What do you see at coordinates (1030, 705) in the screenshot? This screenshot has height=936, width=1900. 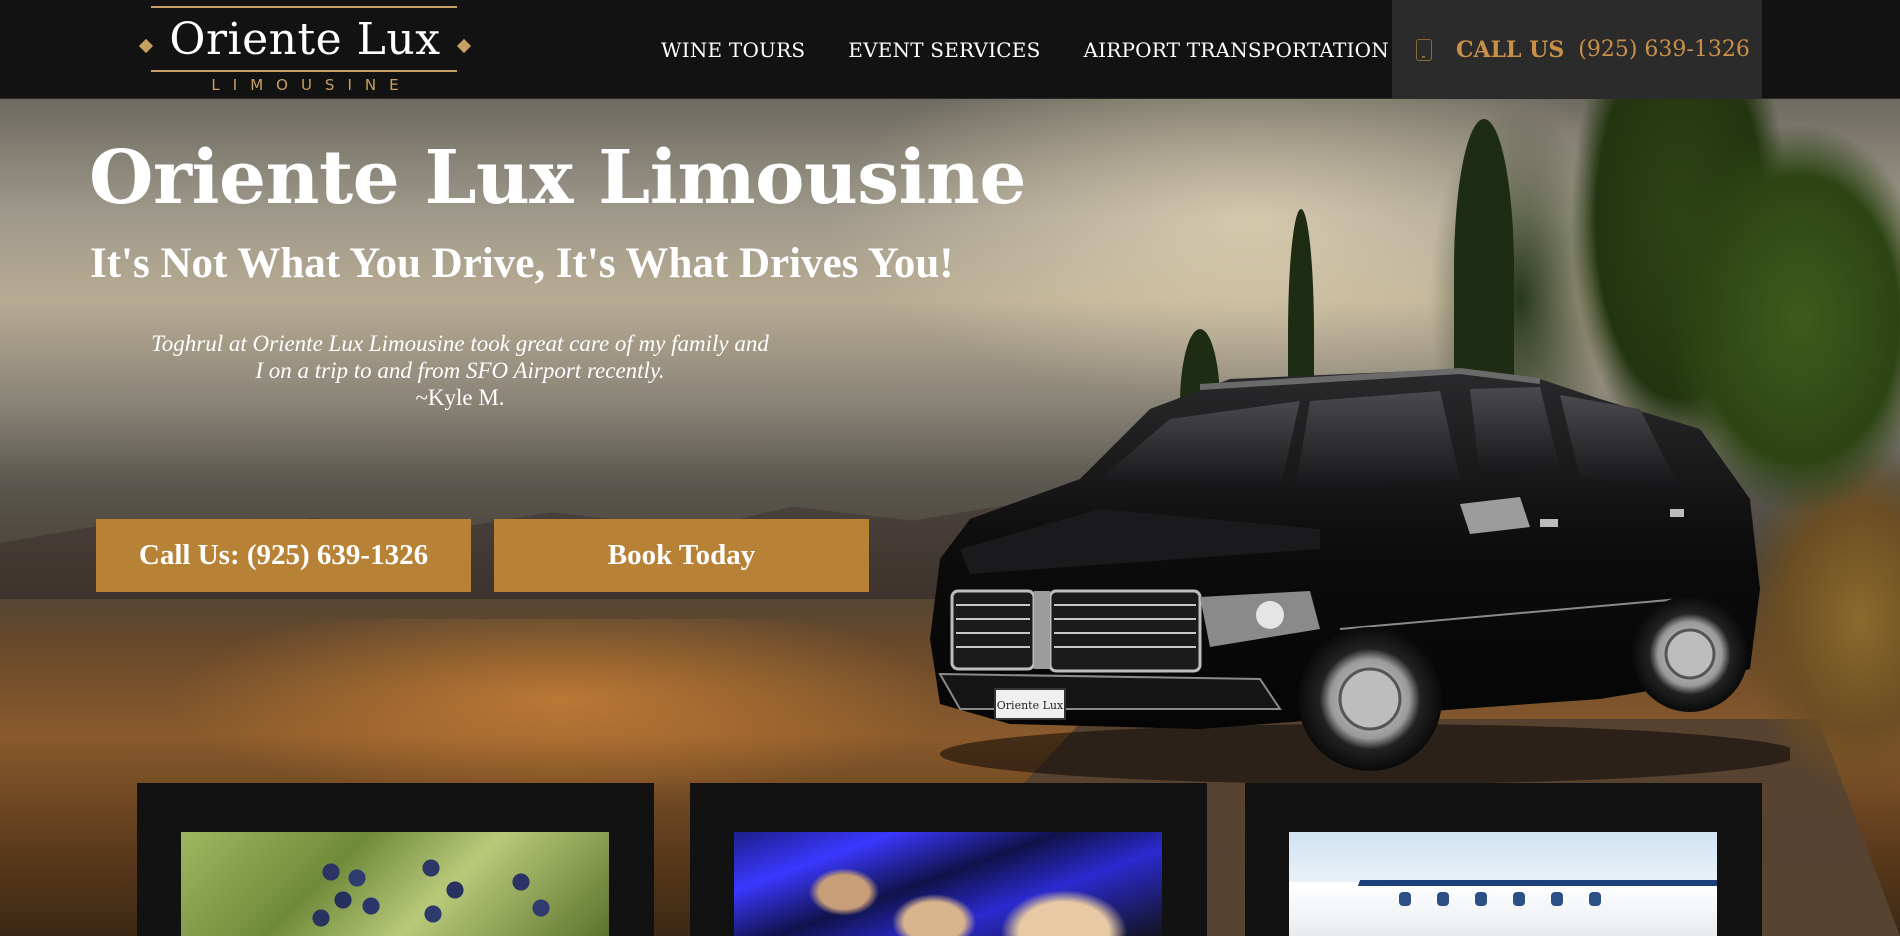 I see `vehicle-plate-text: Oriente Lux` at bounding box center [1030, 705].